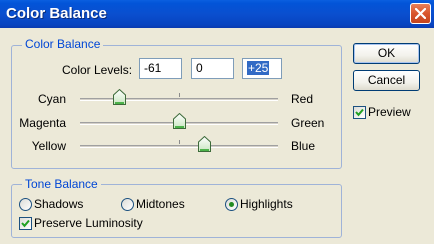 This screenshot has width=434, height=244. Describe the element at coordinates (61, 184) in the screenshot. I see `tone-balance-group-label: Tone Balance` at that location.